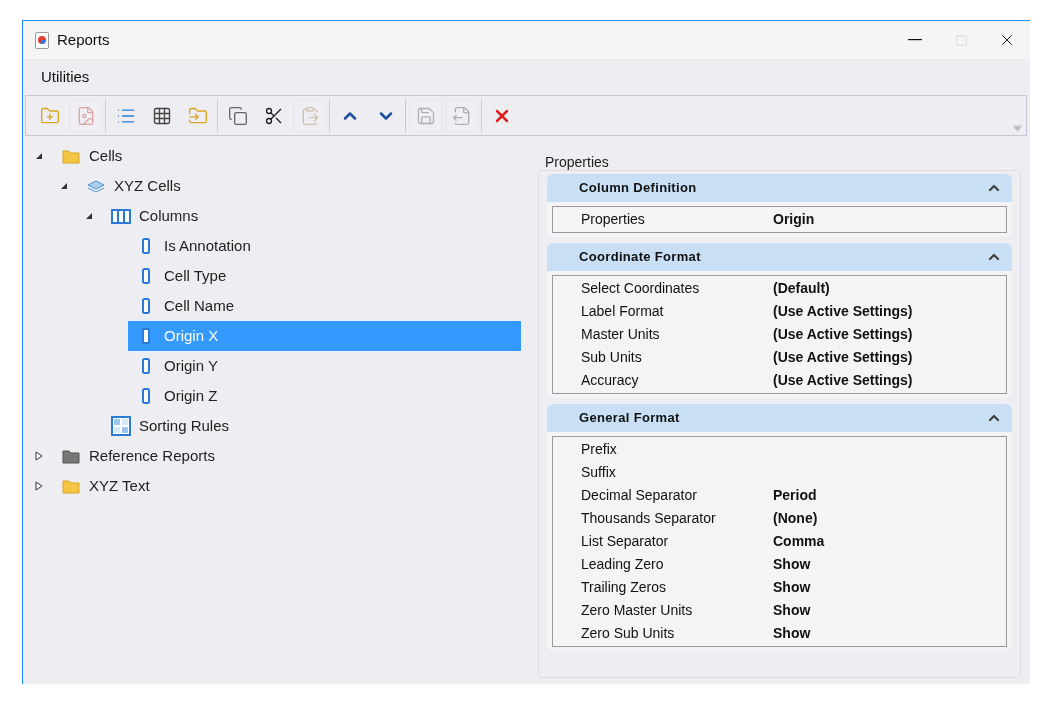  Describe the element at coordinates (779, 188) in the screenshot. I see `section-header: Column Definition` at that location.